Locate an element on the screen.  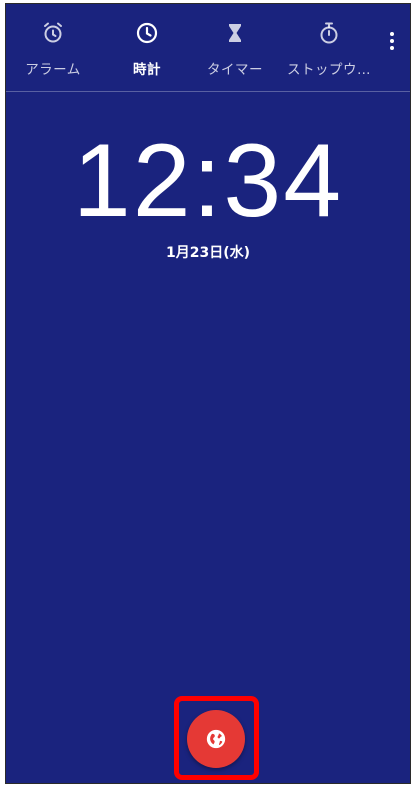
world-clock-button is located at coordinates (216, 739).